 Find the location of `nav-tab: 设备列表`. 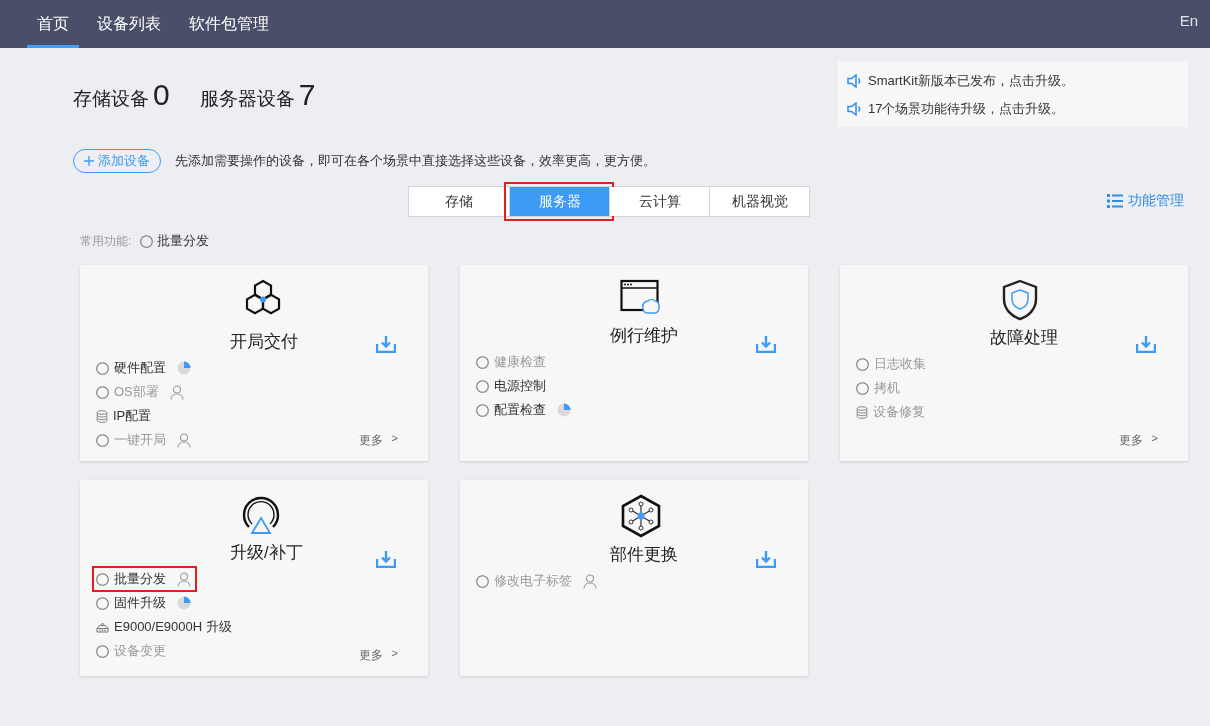

nav-tab: 设备列表 is located at coordinates (129, 24).